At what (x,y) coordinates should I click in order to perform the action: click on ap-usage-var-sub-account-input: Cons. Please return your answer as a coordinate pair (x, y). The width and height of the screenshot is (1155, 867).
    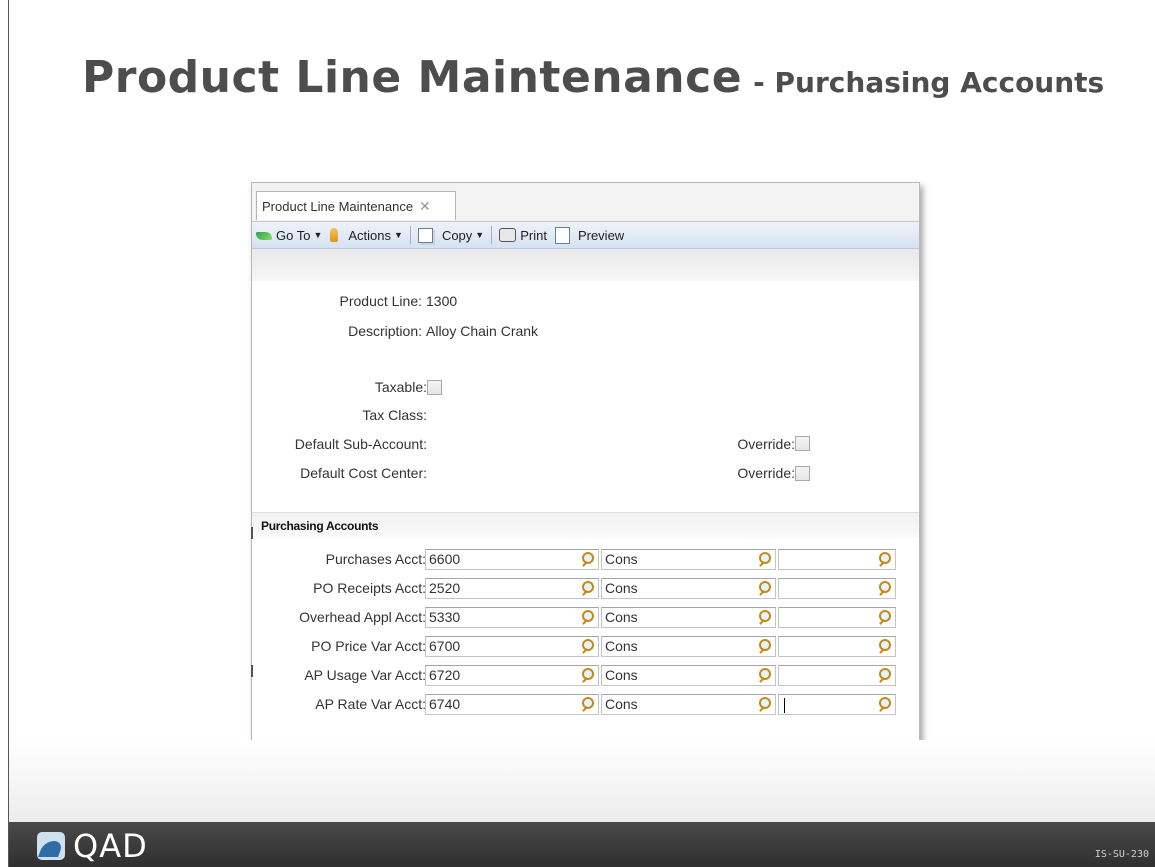
    Looking at the image, I should click on (688, 675).